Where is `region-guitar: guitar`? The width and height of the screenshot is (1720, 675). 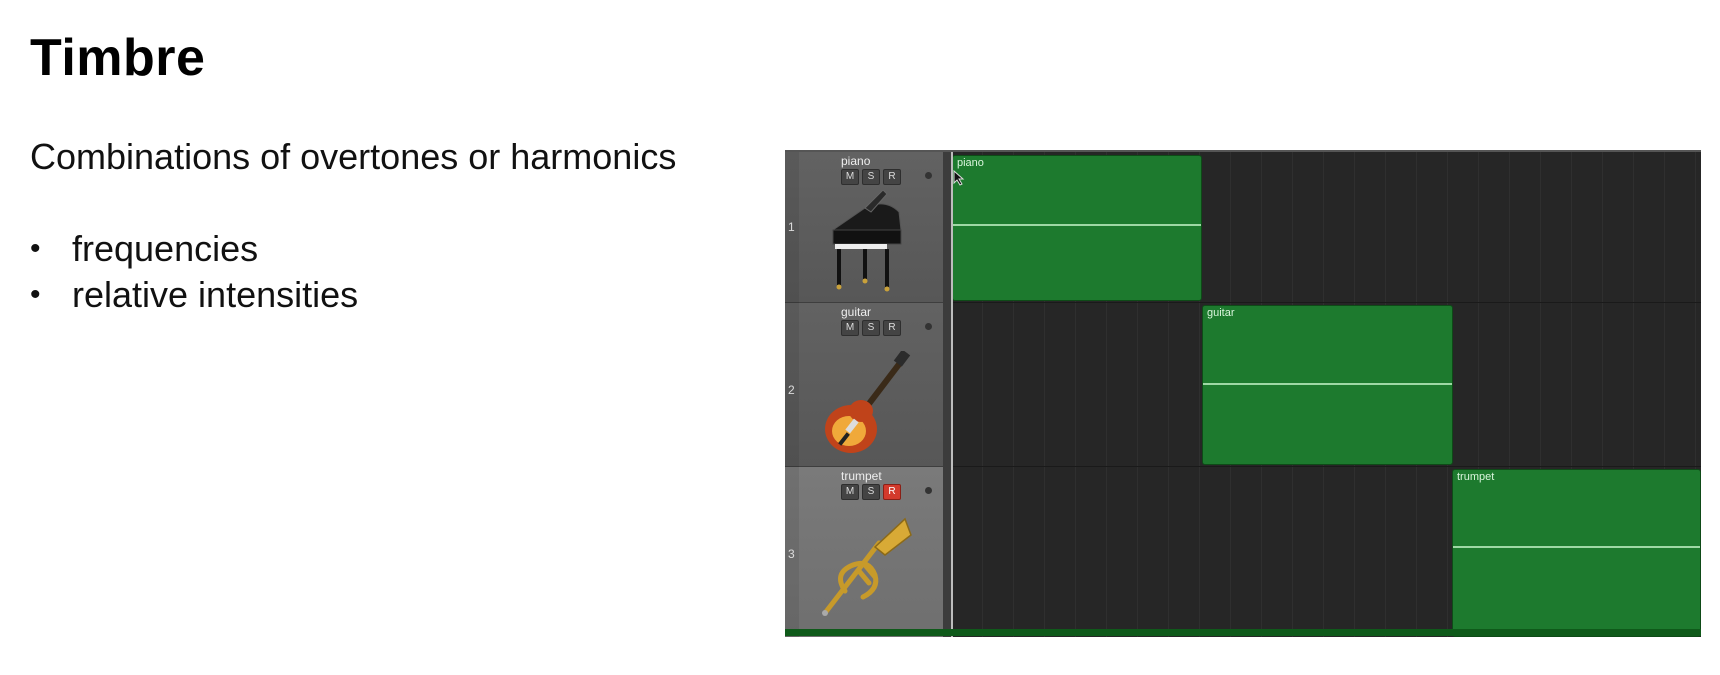
region-guitar: guitar is located at coordinates (1327, 385).